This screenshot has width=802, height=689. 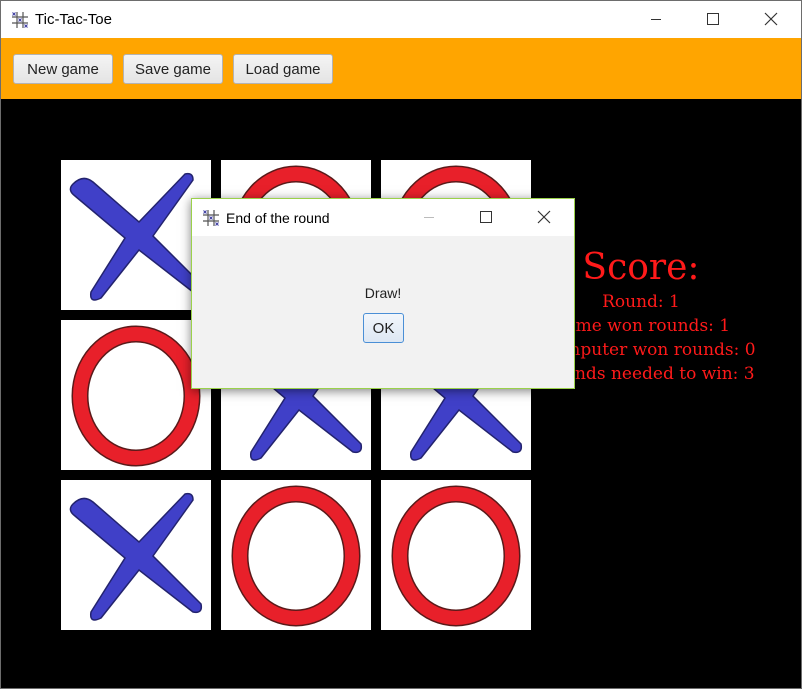 What do you see at coordinates (383, 328) in the screenshot?
I see `ok-button: OK` at bounding box center [383, 328].